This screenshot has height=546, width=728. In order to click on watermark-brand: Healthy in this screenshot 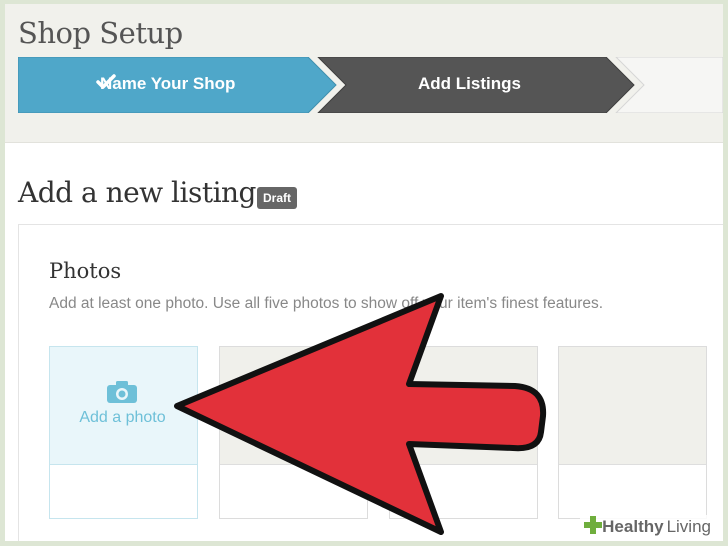, I will do `click(633, 526)`.